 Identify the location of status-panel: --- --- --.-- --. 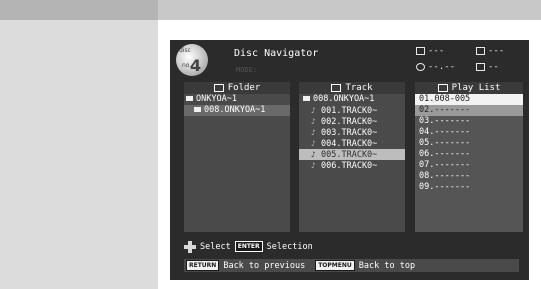
(468, 61).